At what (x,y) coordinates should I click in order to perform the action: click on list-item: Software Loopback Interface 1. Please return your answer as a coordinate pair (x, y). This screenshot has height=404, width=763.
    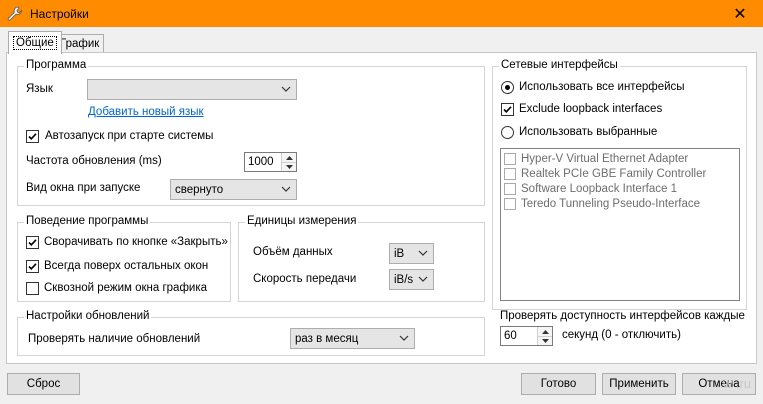
    Looking at the image, I should click on (590, 188).